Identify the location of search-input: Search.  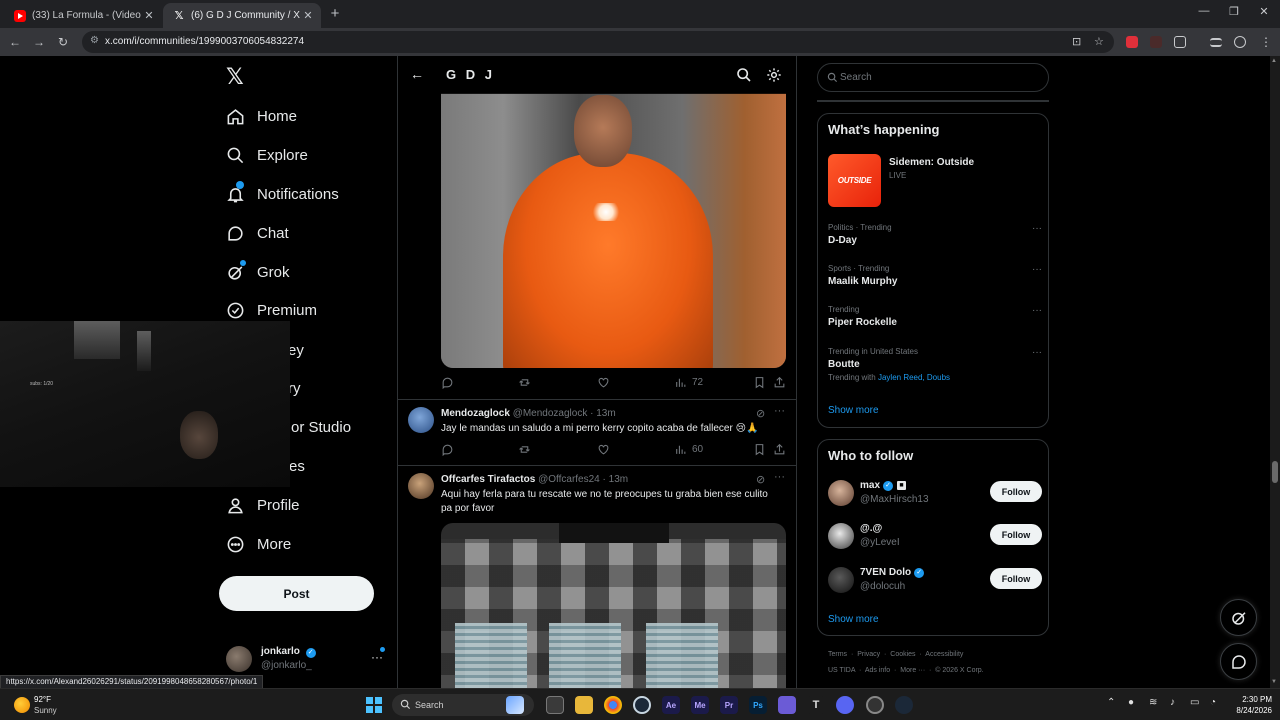
(933, 77).